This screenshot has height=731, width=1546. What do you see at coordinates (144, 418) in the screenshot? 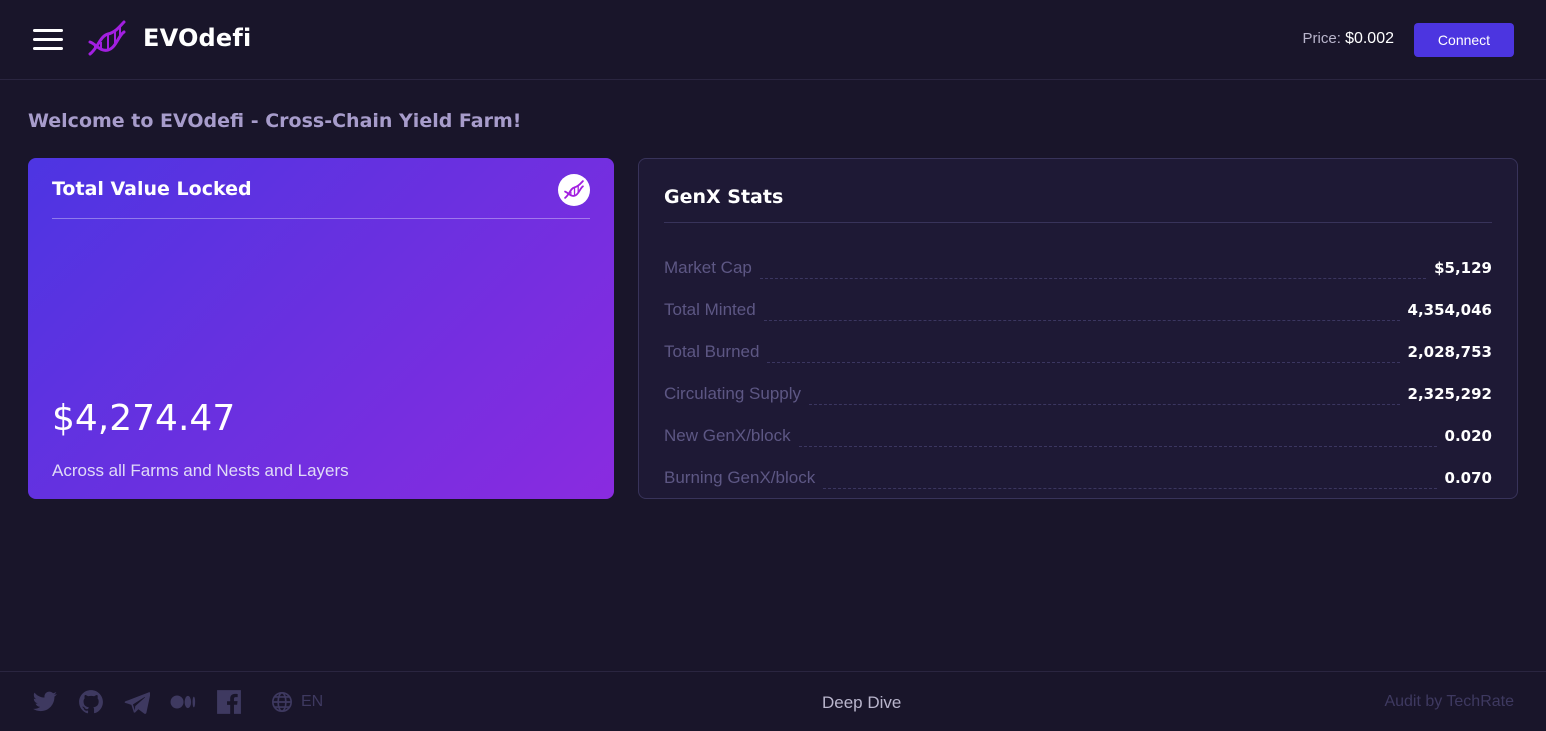
I see `tvl-value: $4,274.47` at bounding box center [144, 418].